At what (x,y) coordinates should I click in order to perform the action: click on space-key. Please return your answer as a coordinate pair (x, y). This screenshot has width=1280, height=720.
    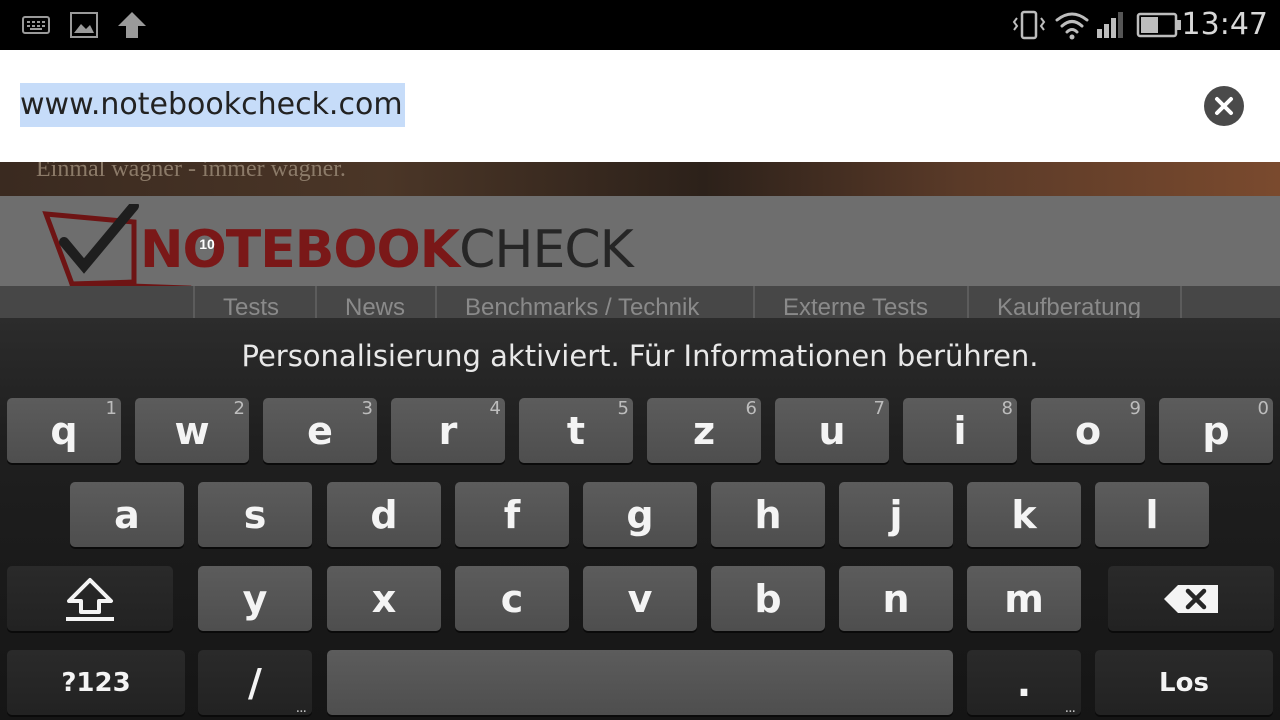
    Looking at the image, I should click on (640, 682).